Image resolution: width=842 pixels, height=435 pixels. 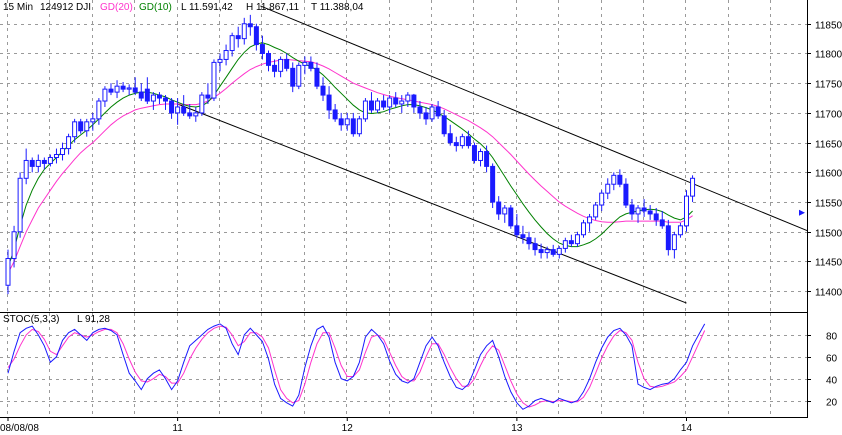 What do you see at coordinates (828, 55) in the screenshot?
I see `price-tick-label: 11800` at bounding box center [828, 55].